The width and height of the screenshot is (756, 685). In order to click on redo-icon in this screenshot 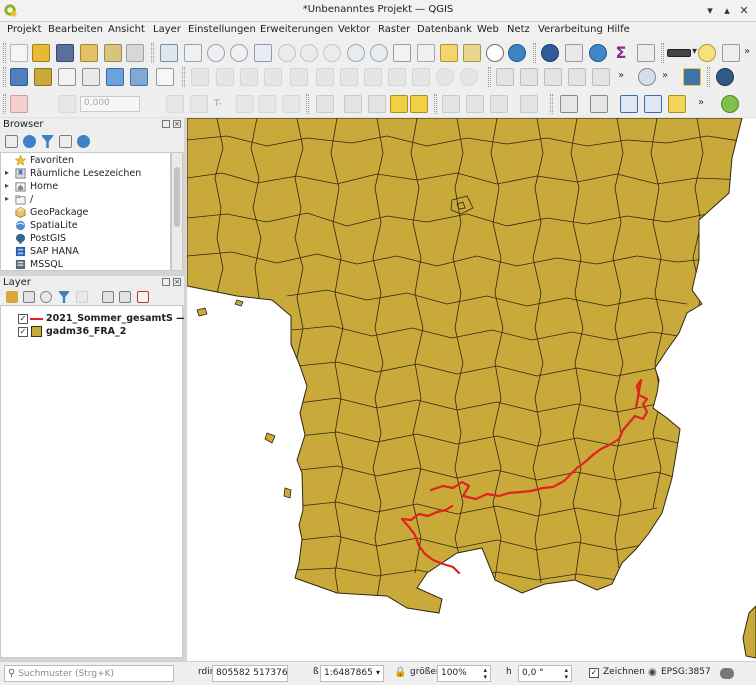, I will do `click(469, 77)`.